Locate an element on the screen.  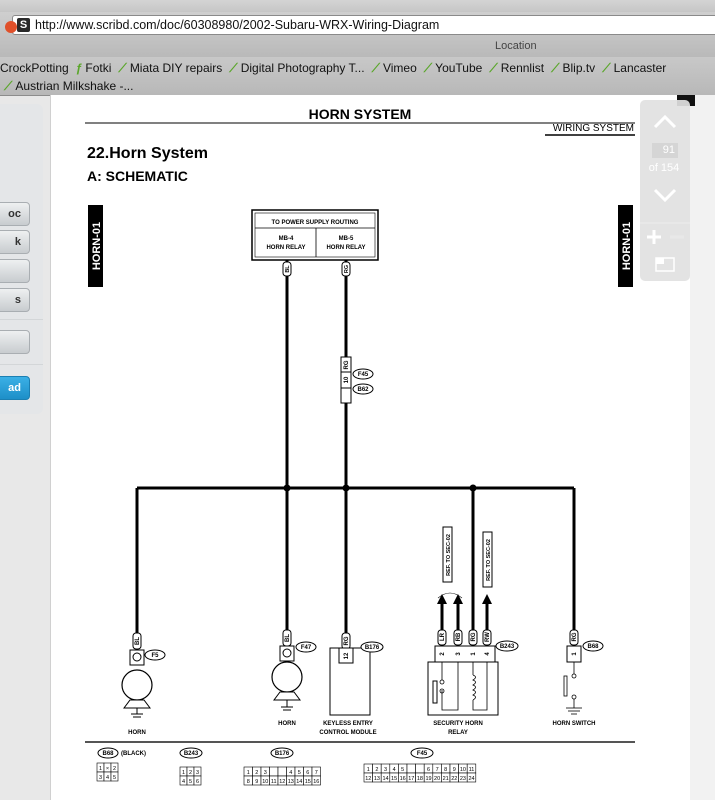
schematic-subtitle: A: SCHEMATIC is located at coordinates (137, 176).